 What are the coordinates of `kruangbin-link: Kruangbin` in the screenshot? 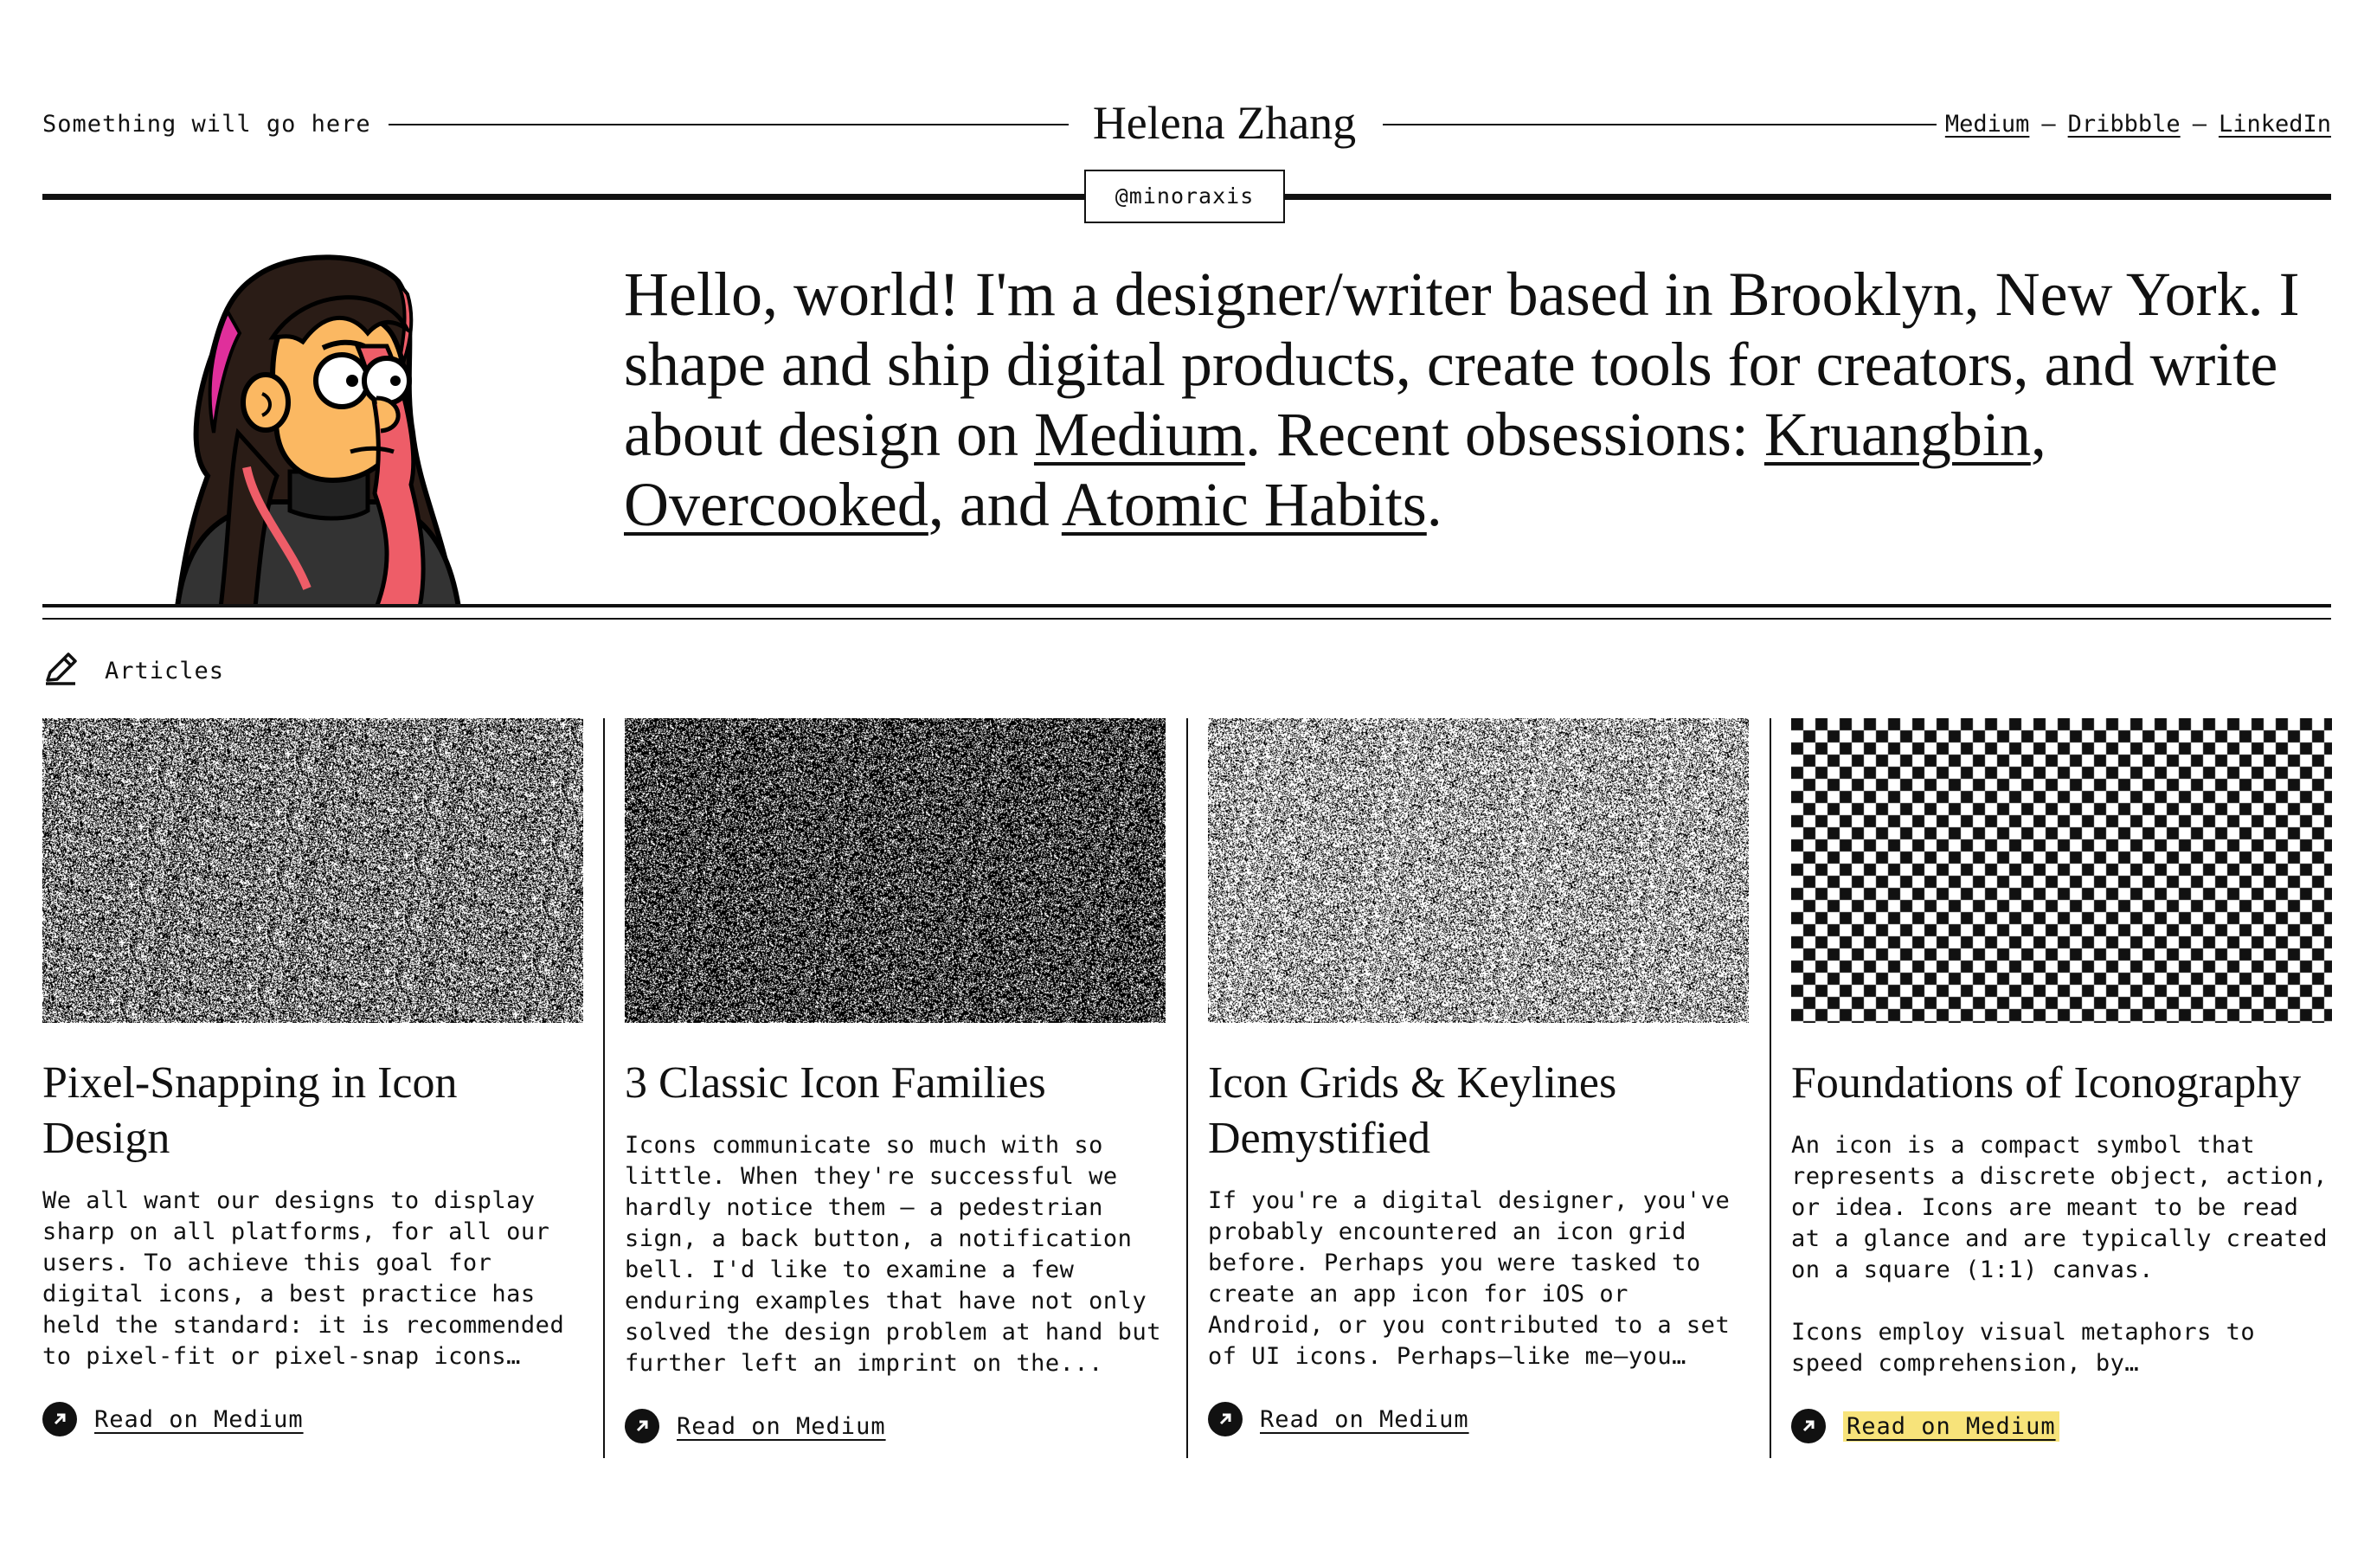 It's located at (1897, 434).